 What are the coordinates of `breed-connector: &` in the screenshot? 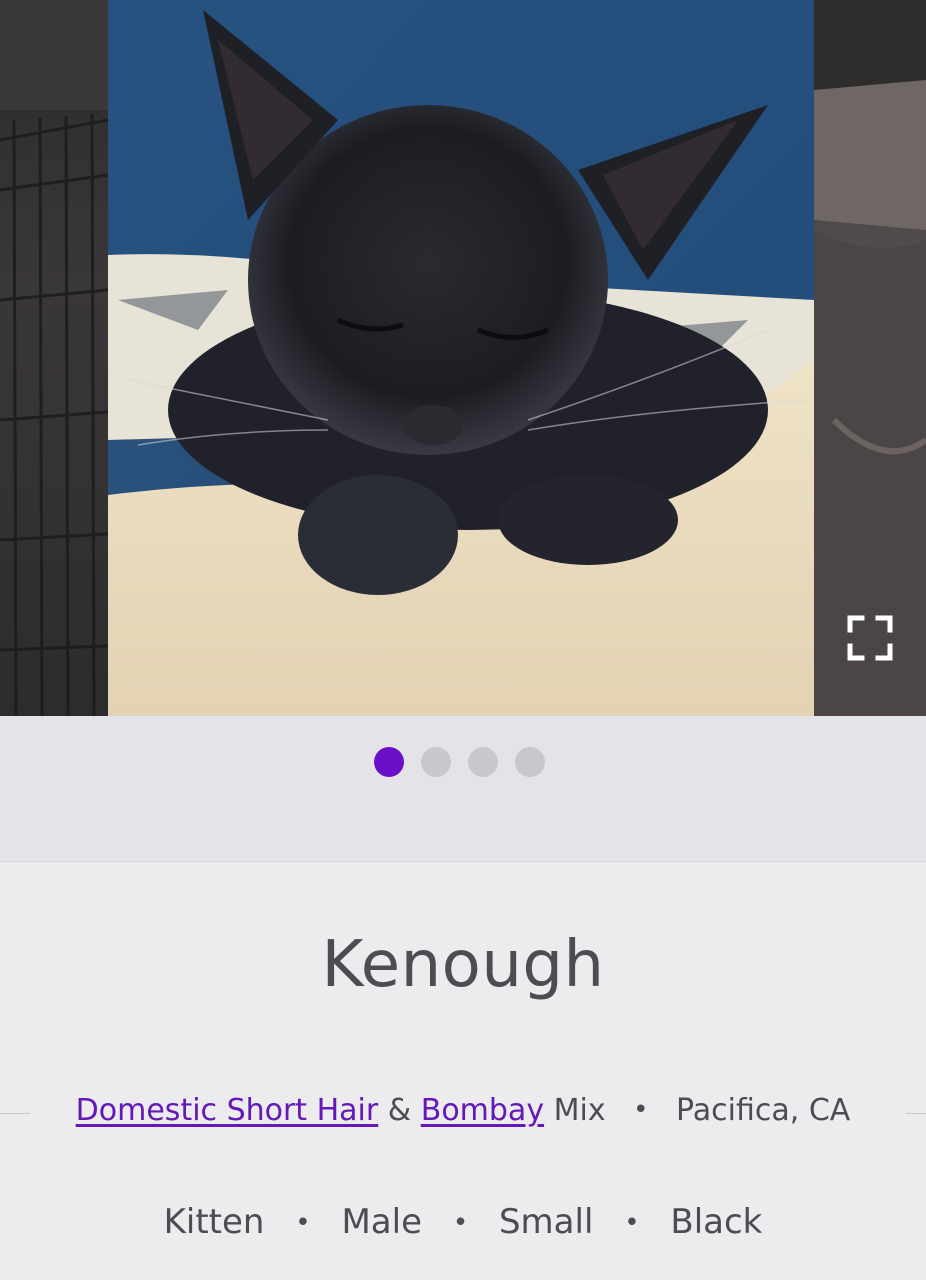 It's located at (399, 1110).